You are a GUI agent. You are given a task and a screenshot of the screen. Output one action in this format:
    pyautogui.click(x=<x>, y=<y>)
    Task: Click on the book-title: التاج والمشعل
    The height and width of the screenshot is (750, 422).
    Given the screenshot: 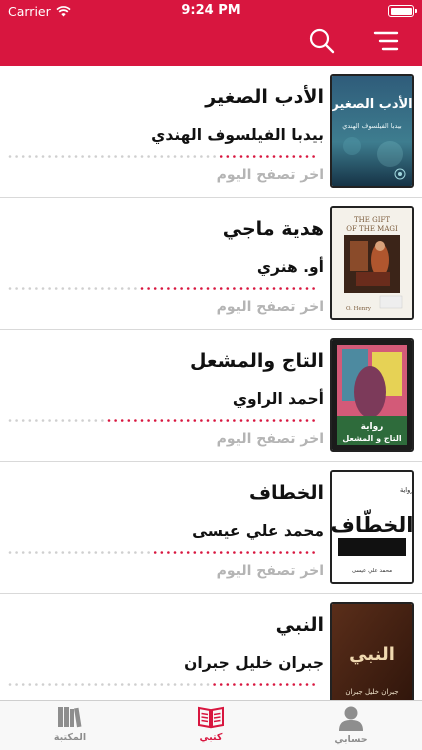 What is the action you would take?
    pyautogui.click(x=257, y=361)
    